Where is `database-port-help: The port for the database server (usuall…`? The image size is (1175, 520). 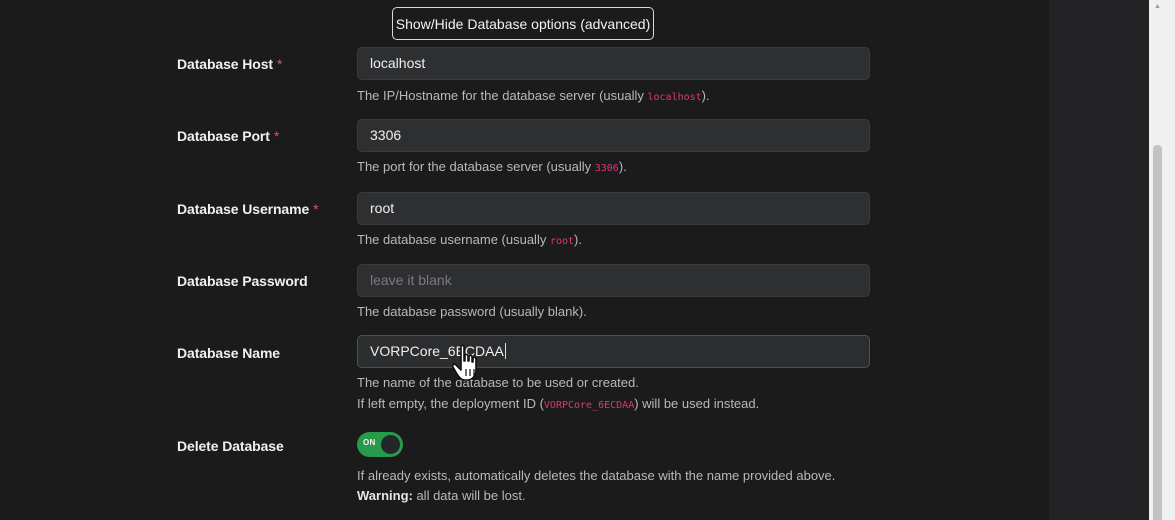 database-port-help: The port for the database server (usuall… is located at coordinates (492, 166).